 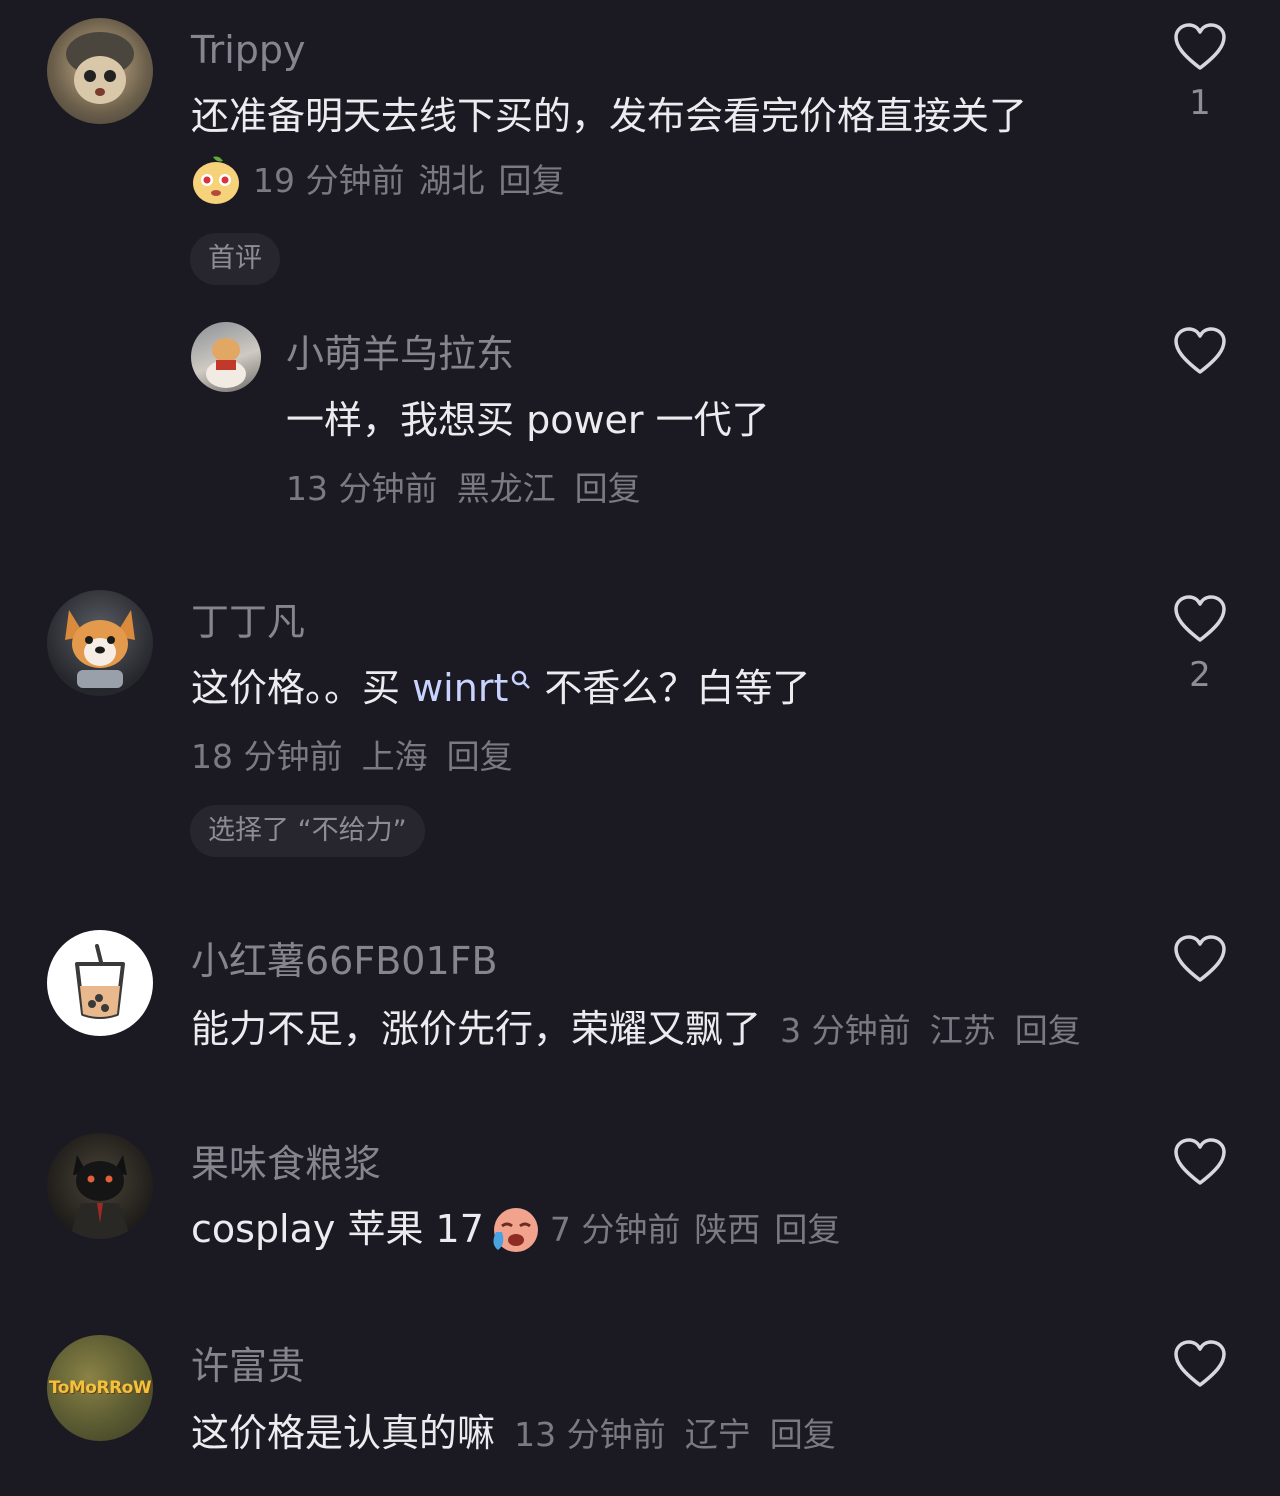 I want to click on username: 小萌羊乌拉东, so click(x=400, y=354).